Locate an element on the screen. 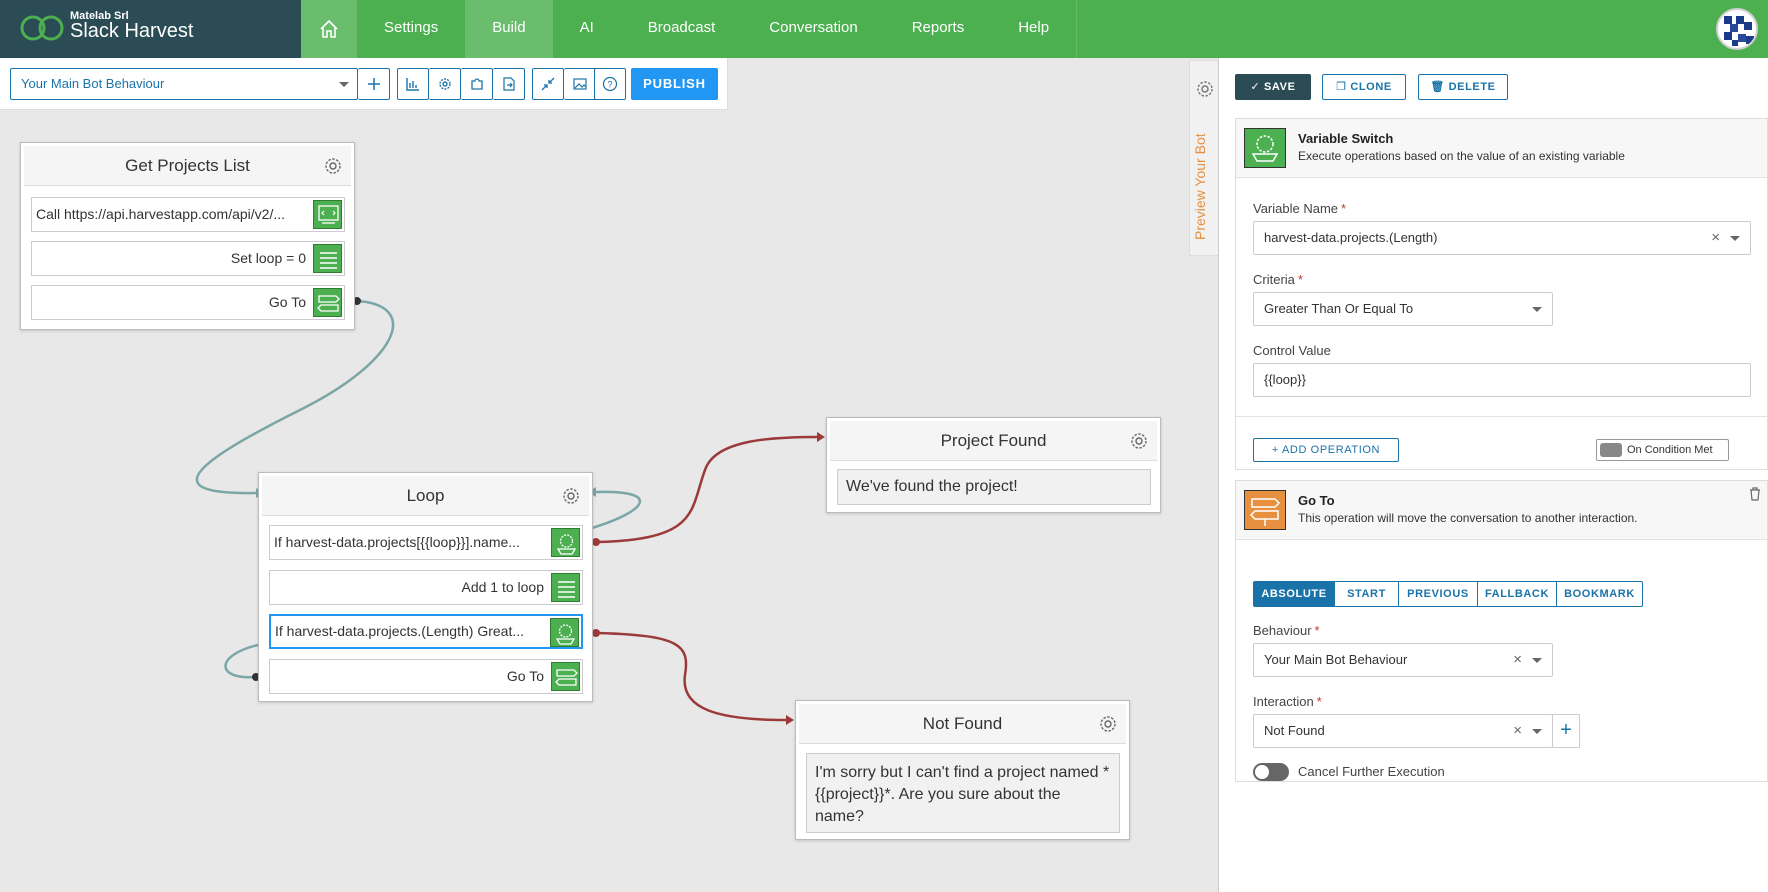 Image resolution: width=1768 pixels, height=892 pixels. export-button is located at coordinates (509, 84).